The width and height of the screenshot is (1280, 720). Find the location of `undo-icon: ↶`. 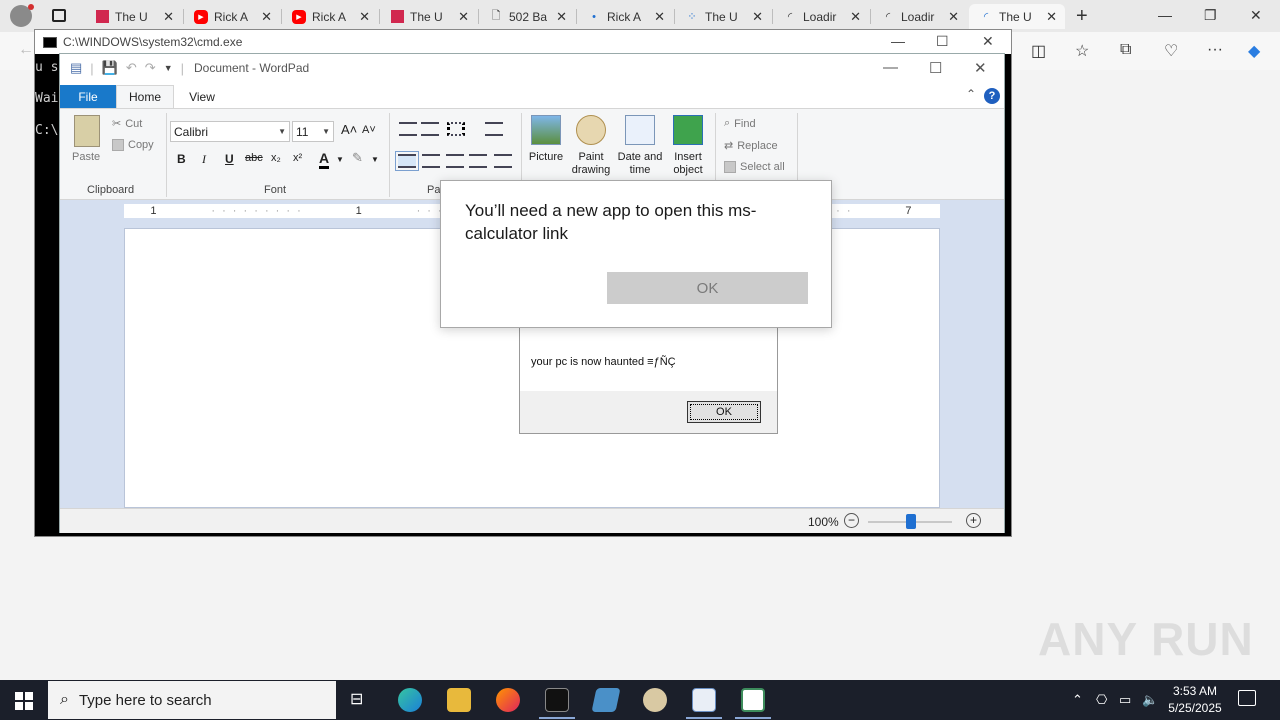

undo-icon: ↶ is located at coordinates (131, 68).